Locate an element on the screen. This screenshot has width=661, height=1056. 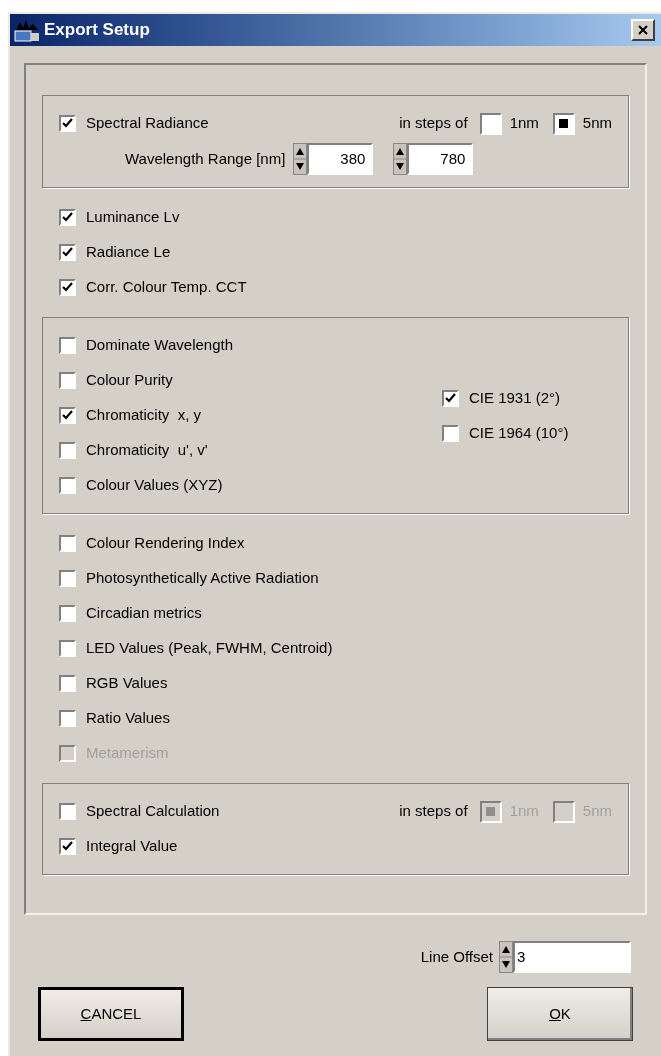
checkbox-label: LED Values (Peak, FWHM, Centroid) is located at coordinates (209, 648).